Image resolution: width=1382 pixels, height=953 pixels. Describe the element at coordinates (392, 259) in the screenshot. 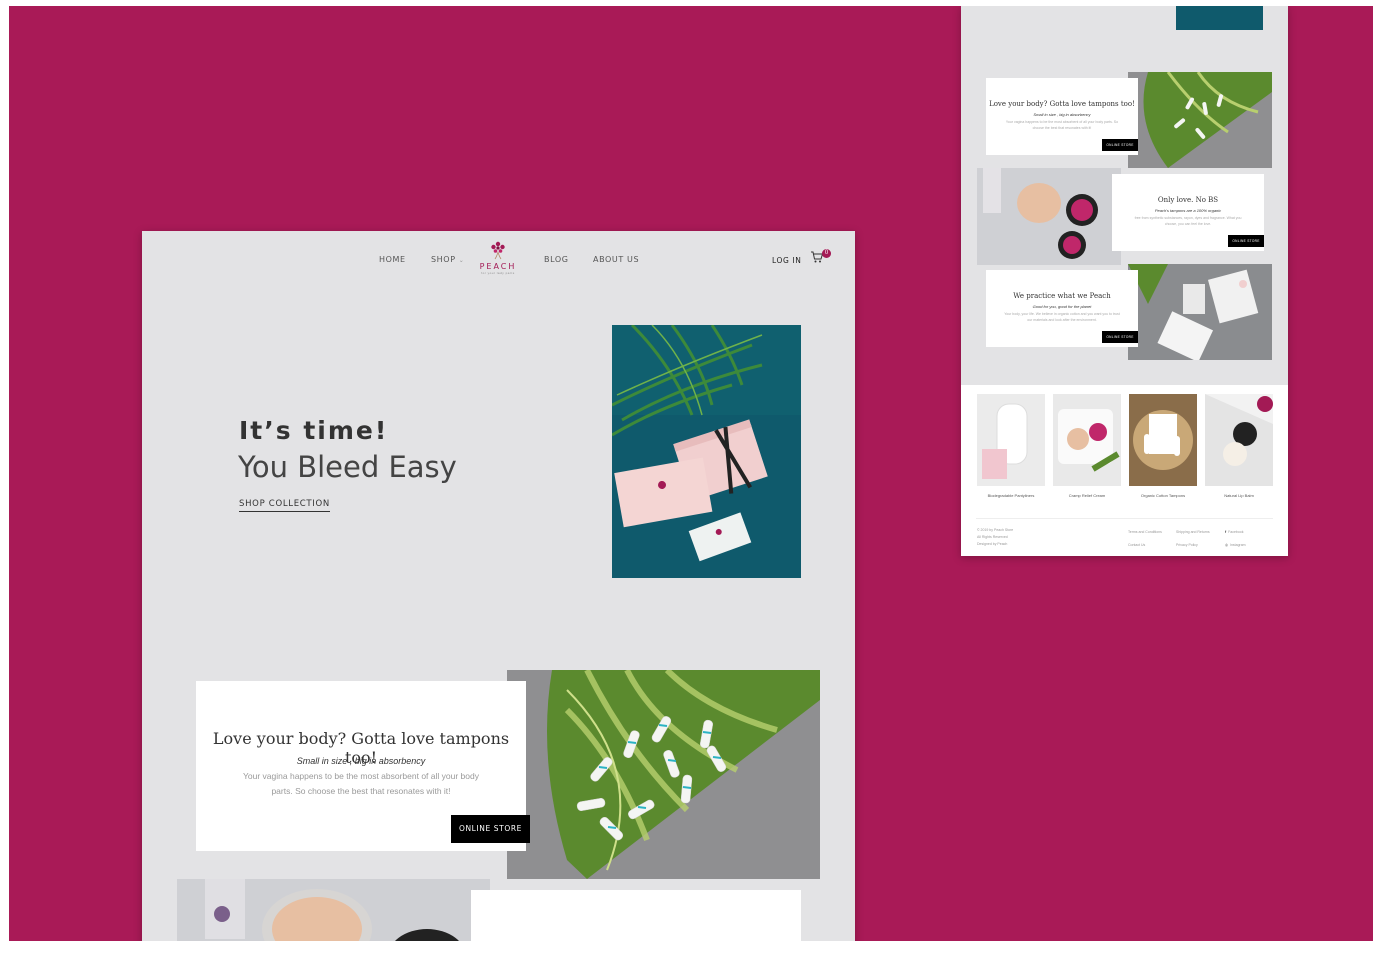

I see `nav-home: HOME` at that location.